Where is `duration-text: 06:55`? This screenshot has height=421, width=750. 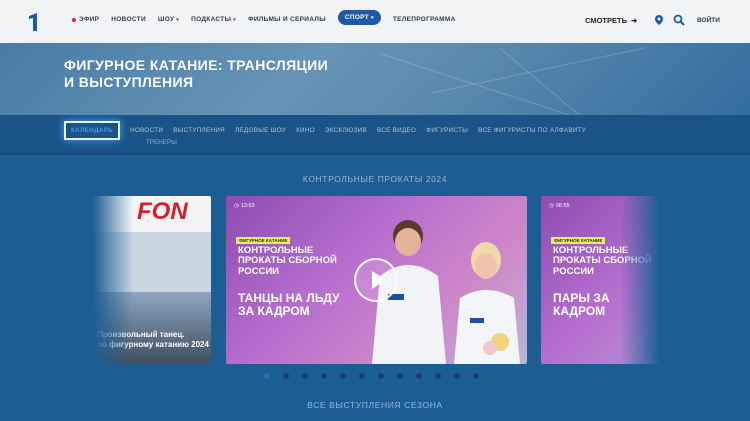 duration-text: 06:55 is located at coordinates (562, 206).